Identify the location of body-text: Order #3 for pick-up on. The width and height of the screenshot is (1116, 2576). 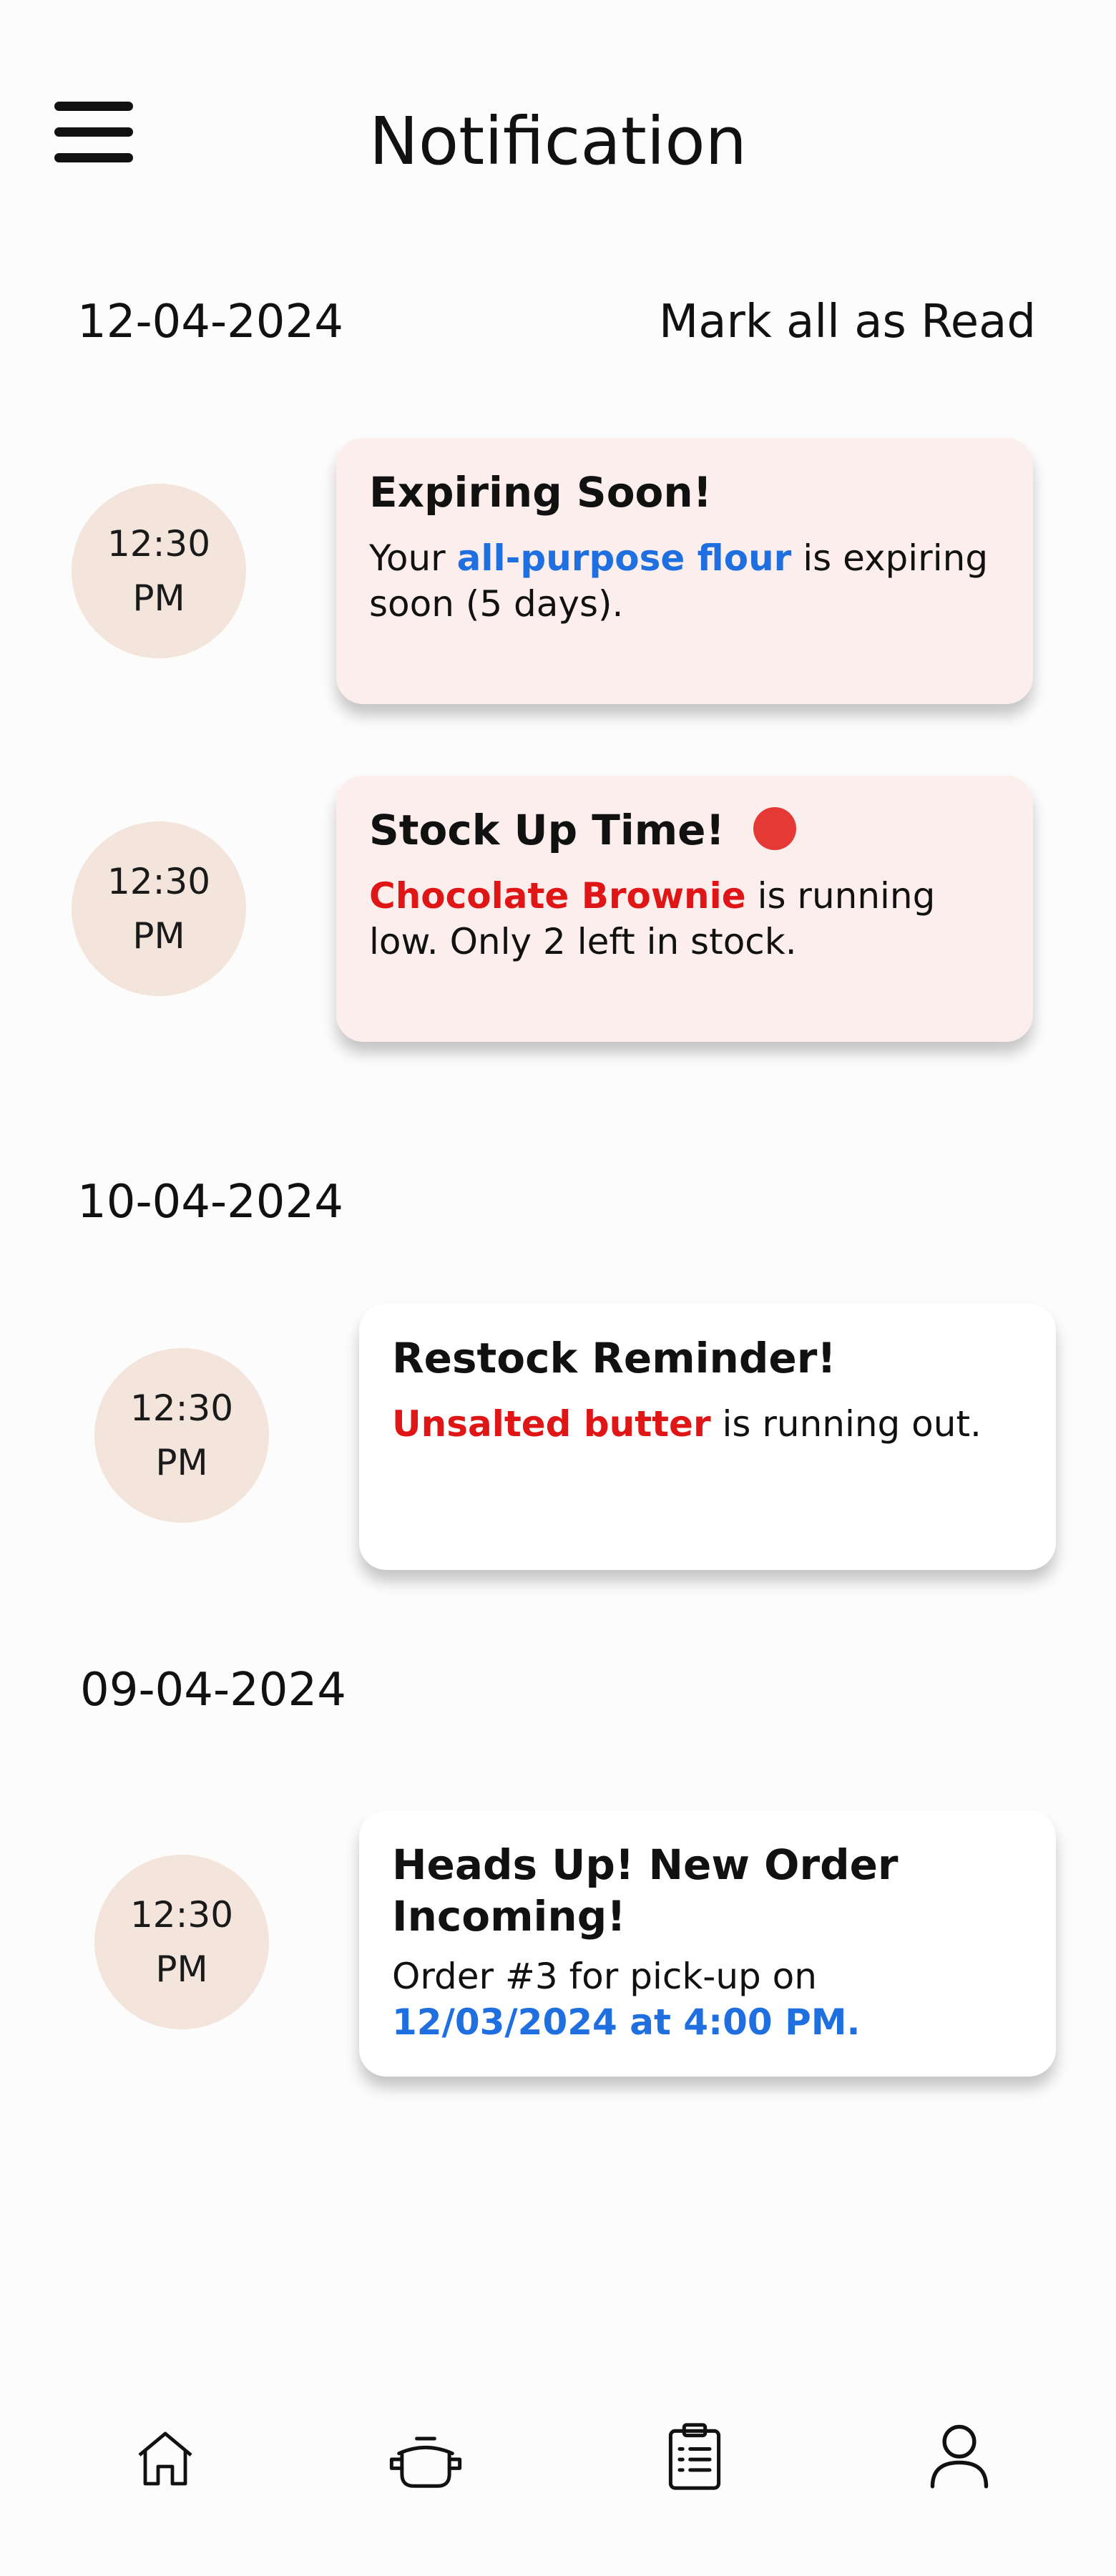
(604, 1976).